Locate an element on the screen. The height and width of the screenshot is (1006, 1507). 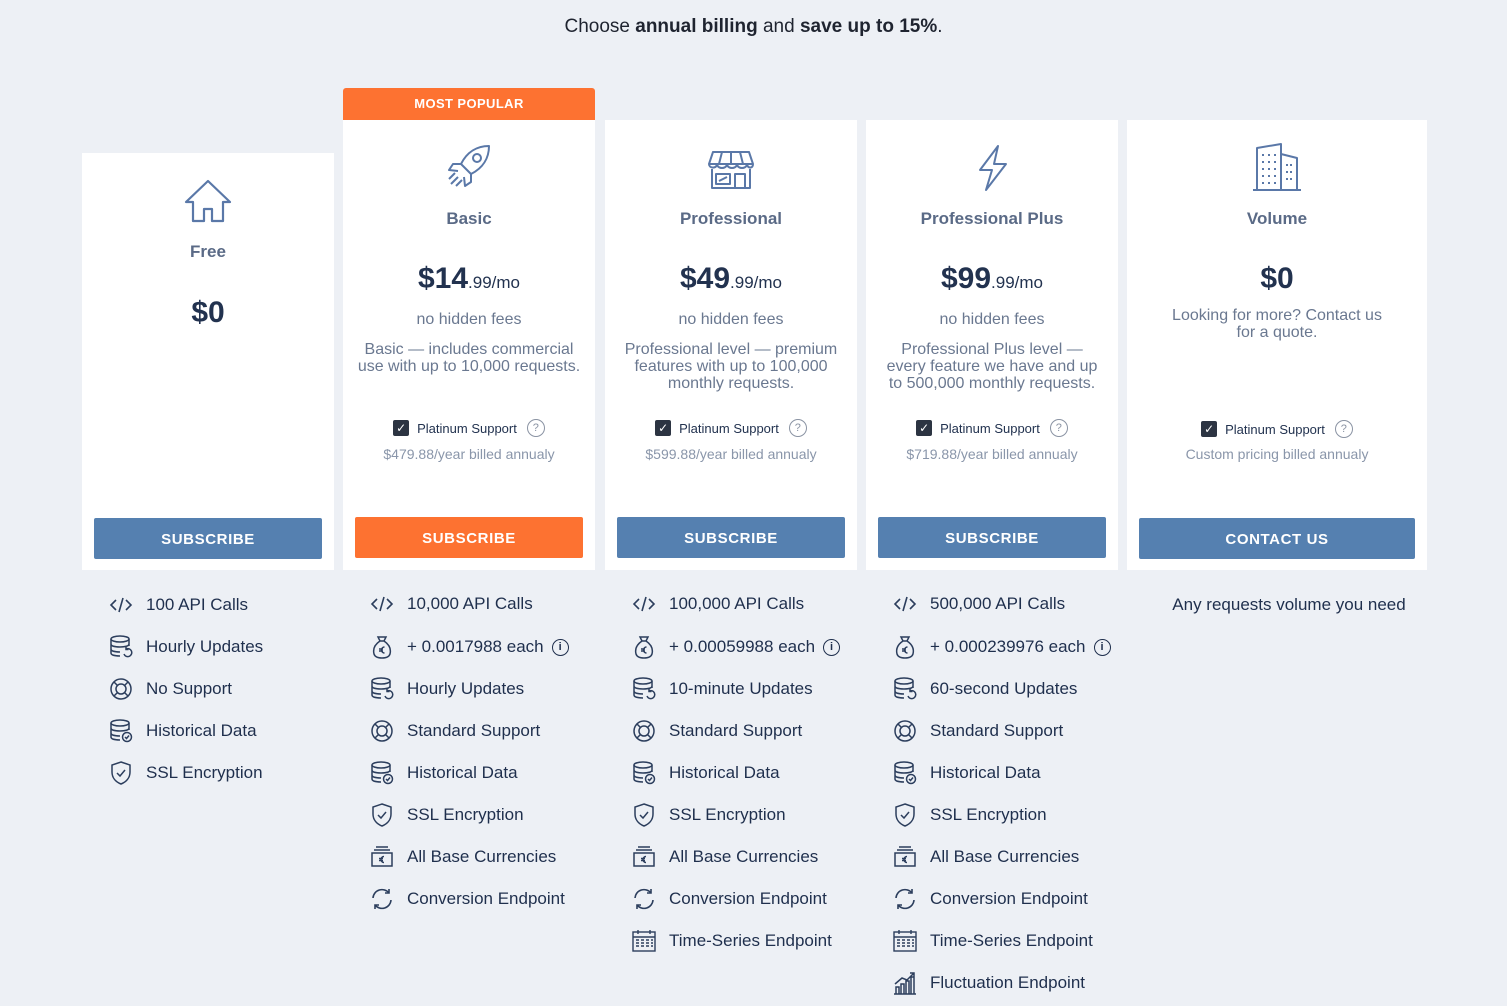
feature-item: No Support is located at coordinates (170, 689).